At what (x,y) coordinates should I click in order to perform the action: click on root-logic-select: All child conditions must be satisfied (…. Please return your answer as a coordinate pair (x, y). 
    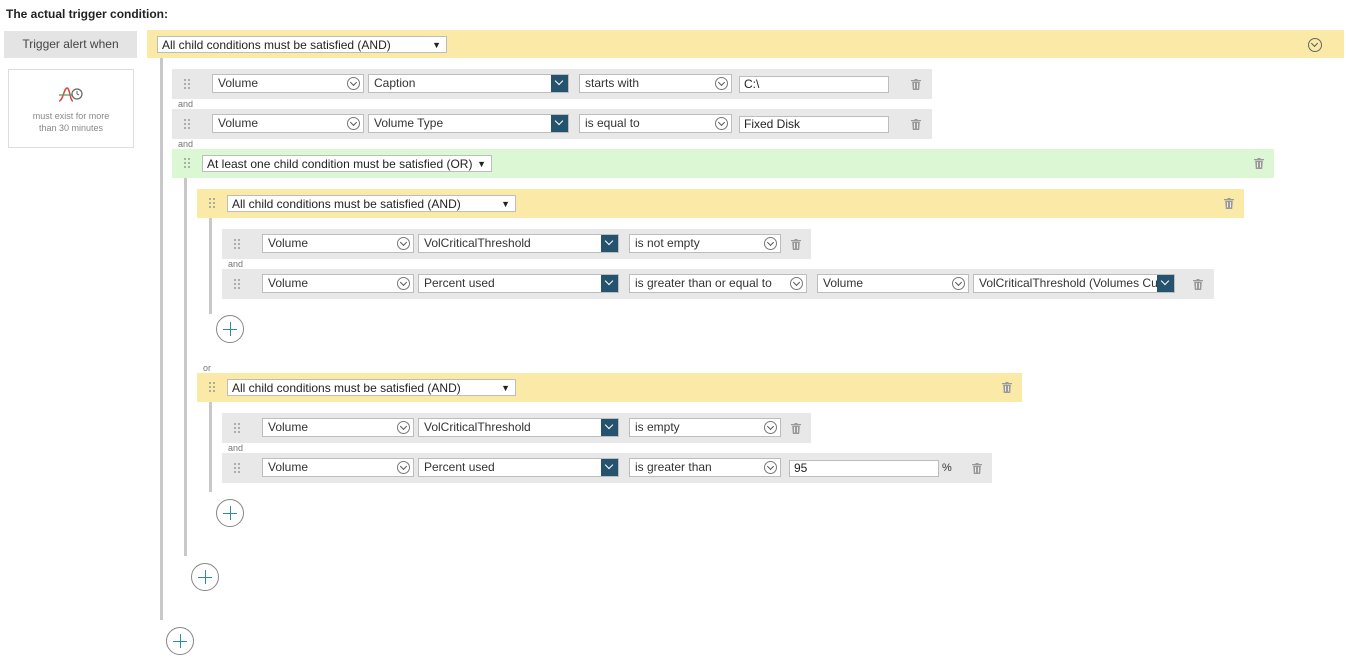
    Looking at the image, I should click on (302, 44).